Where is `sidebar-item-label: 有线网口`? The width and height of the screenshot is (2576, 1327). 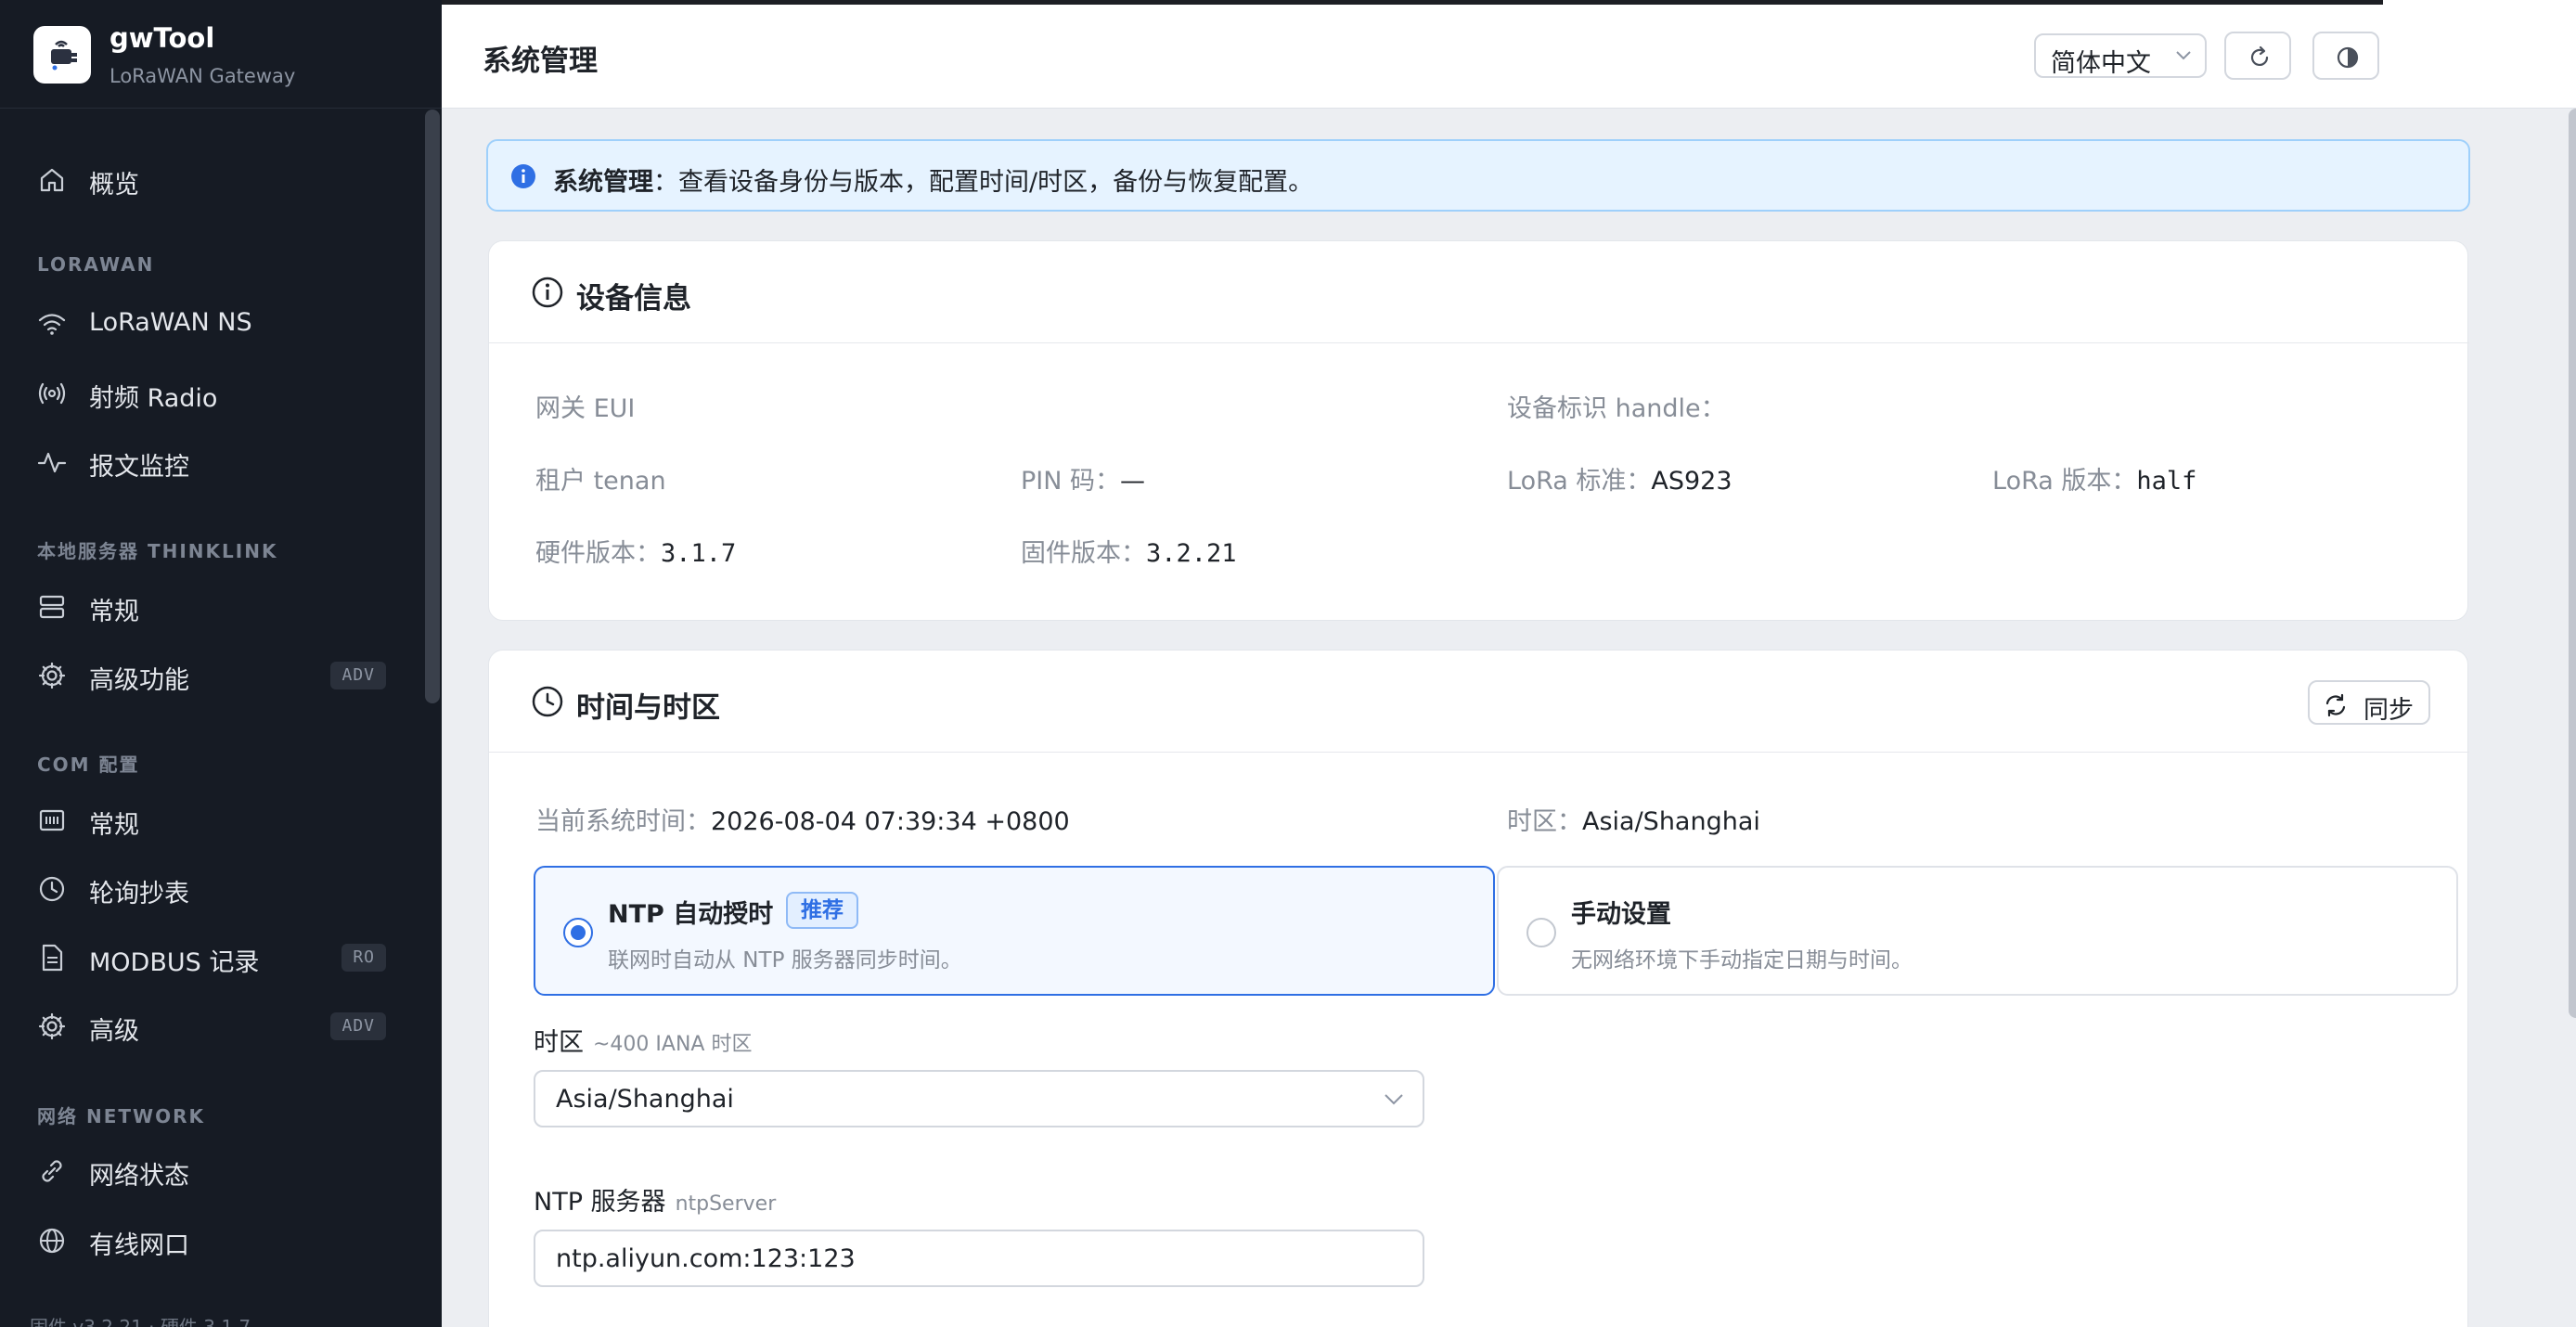
sidebar-item-label: 有线网口 is located at coordinates (139, 1245).